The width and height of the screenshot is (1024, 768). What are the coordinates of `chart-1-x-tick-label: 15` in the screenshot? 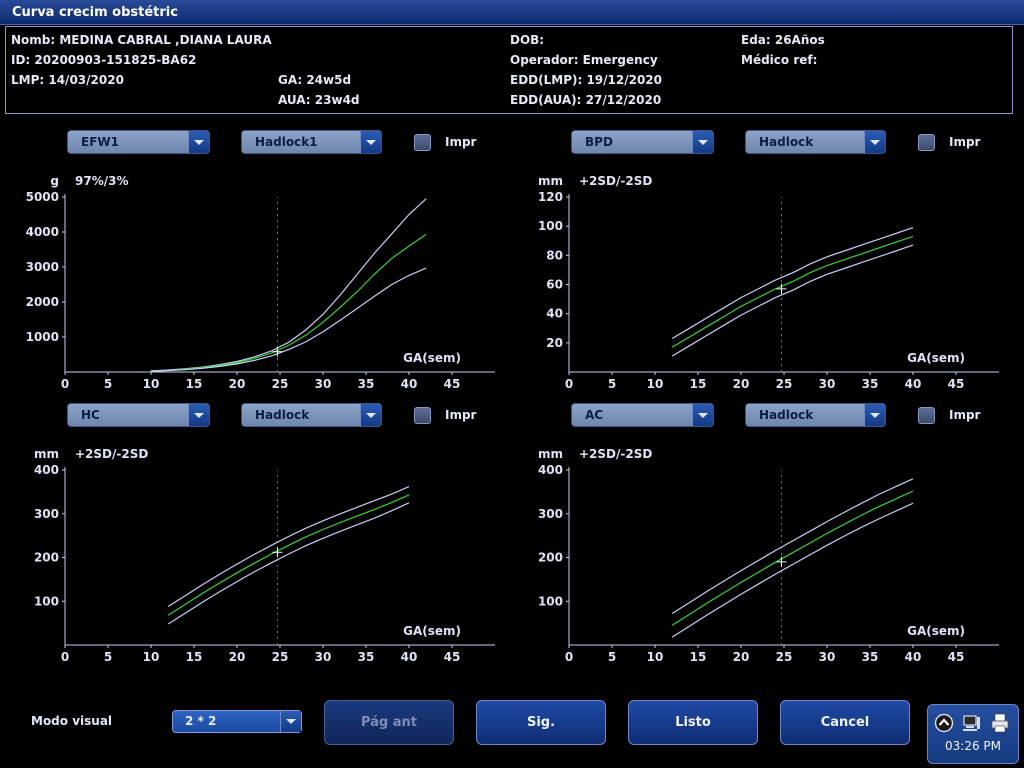 It's located at (194, 384).